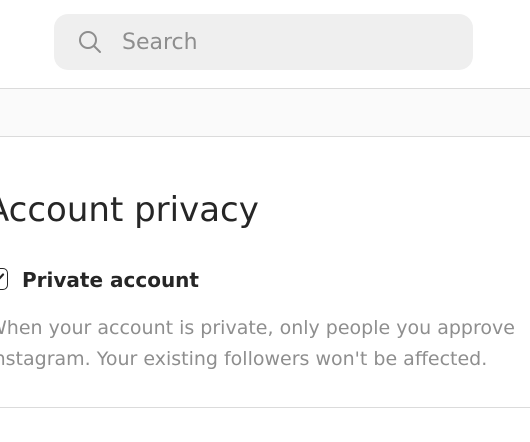 This screenshot has width=530, height=442. Describe the element at coordinates (265, 407) in the screenshot. I see `bottom-divider` at that location.